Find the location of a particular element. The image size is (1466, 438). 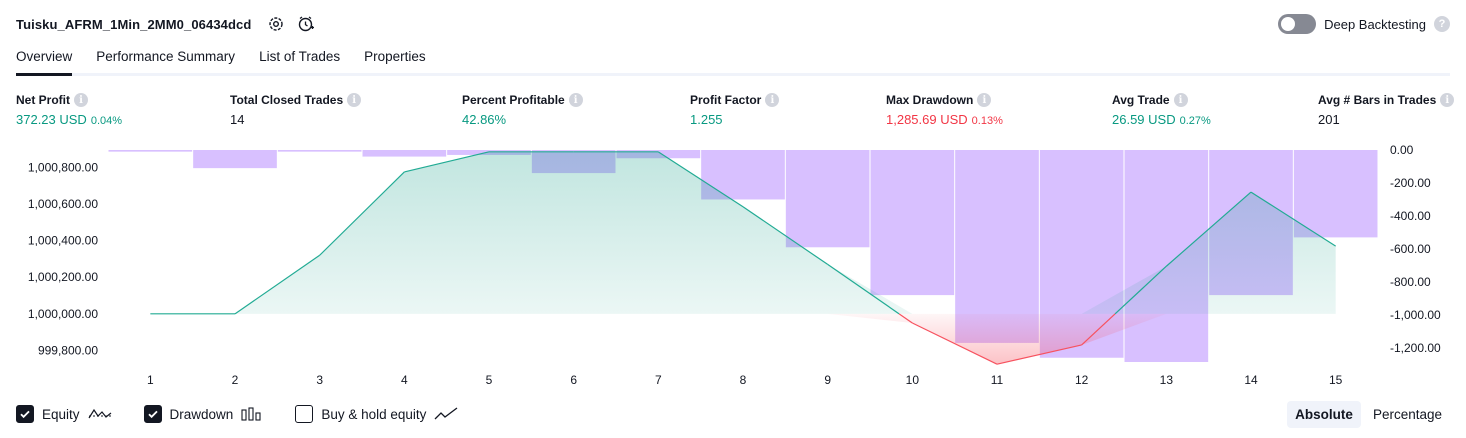

metric-label: Avg Trade is located at coordinates (1141, 100).